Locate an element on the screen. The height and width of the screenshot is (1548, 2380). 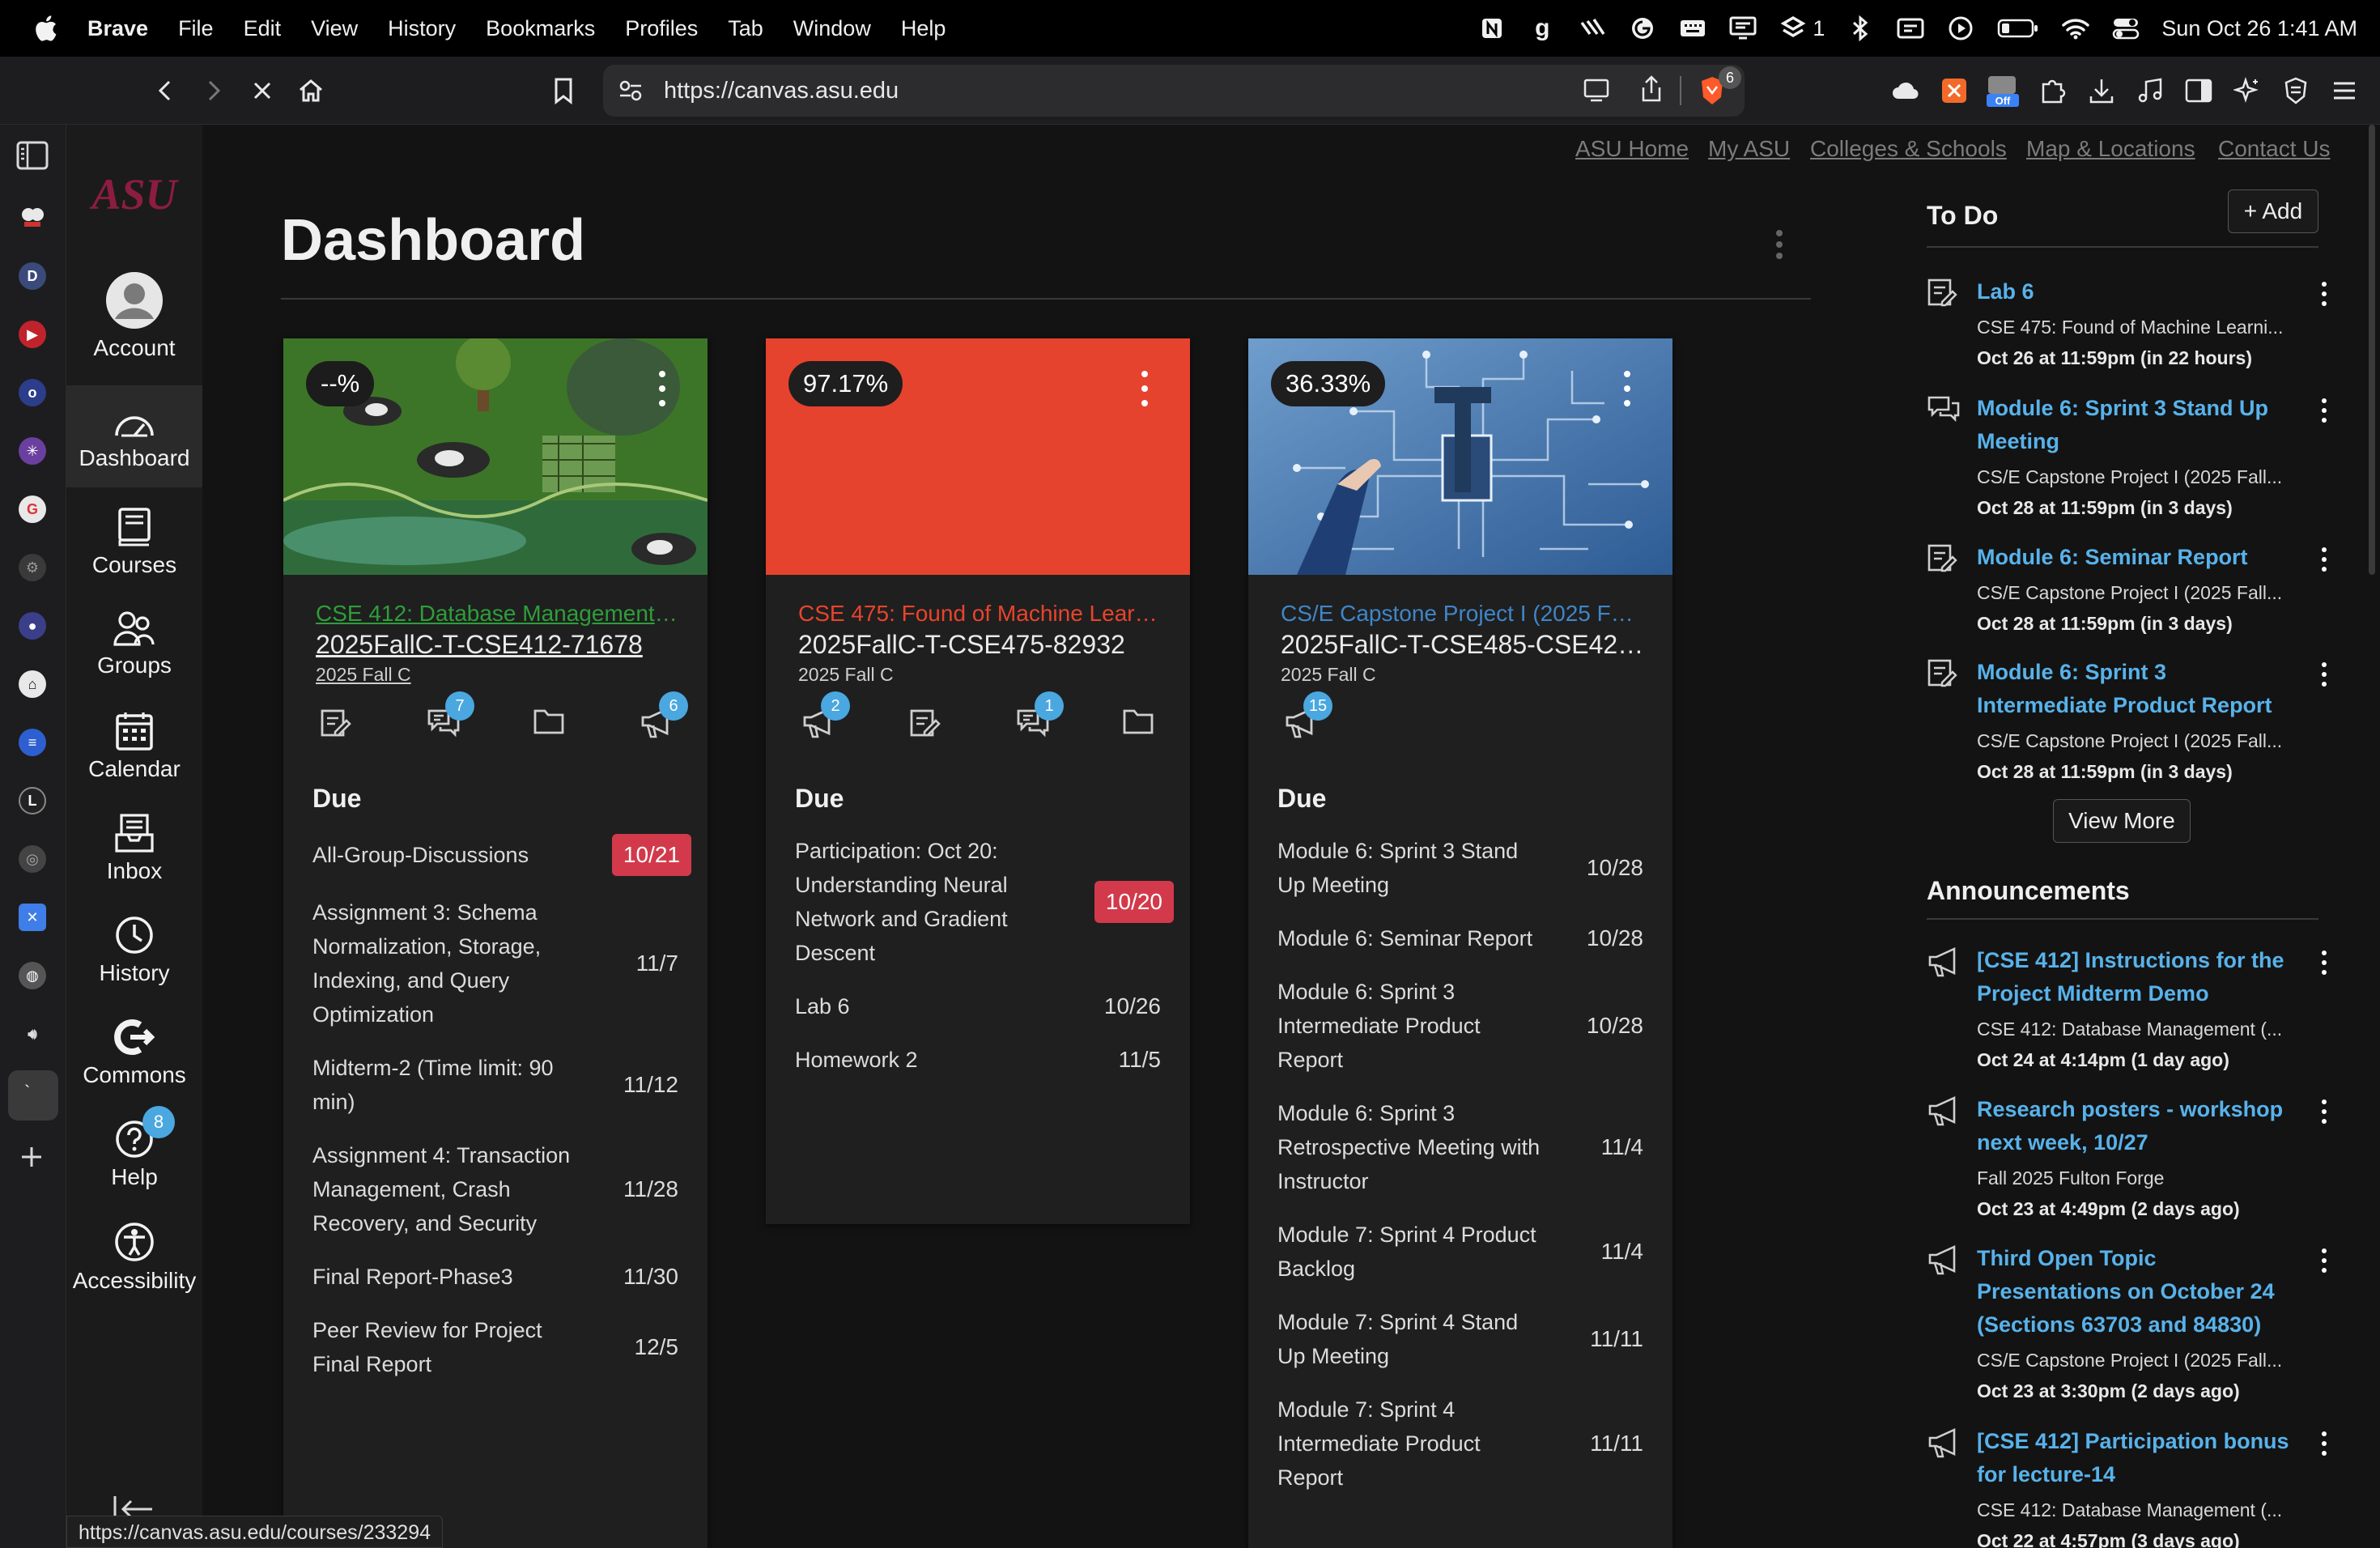
downloads-icon is located at coordinates (2101, 91).